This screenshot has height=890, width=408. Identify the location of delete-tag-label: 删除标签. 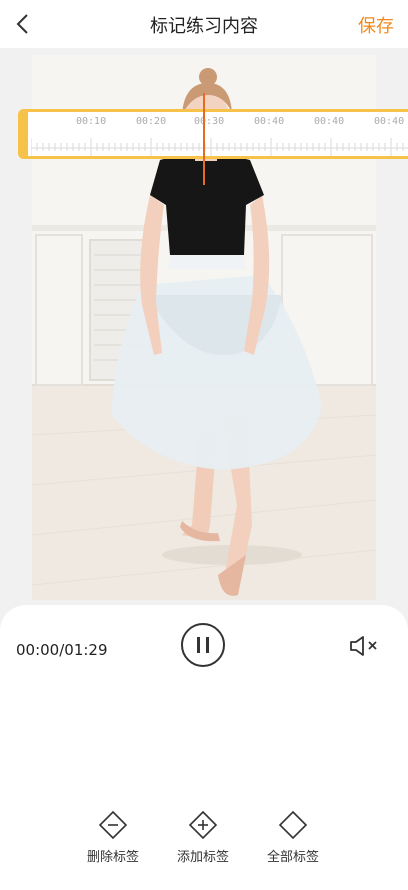
(112, 857).